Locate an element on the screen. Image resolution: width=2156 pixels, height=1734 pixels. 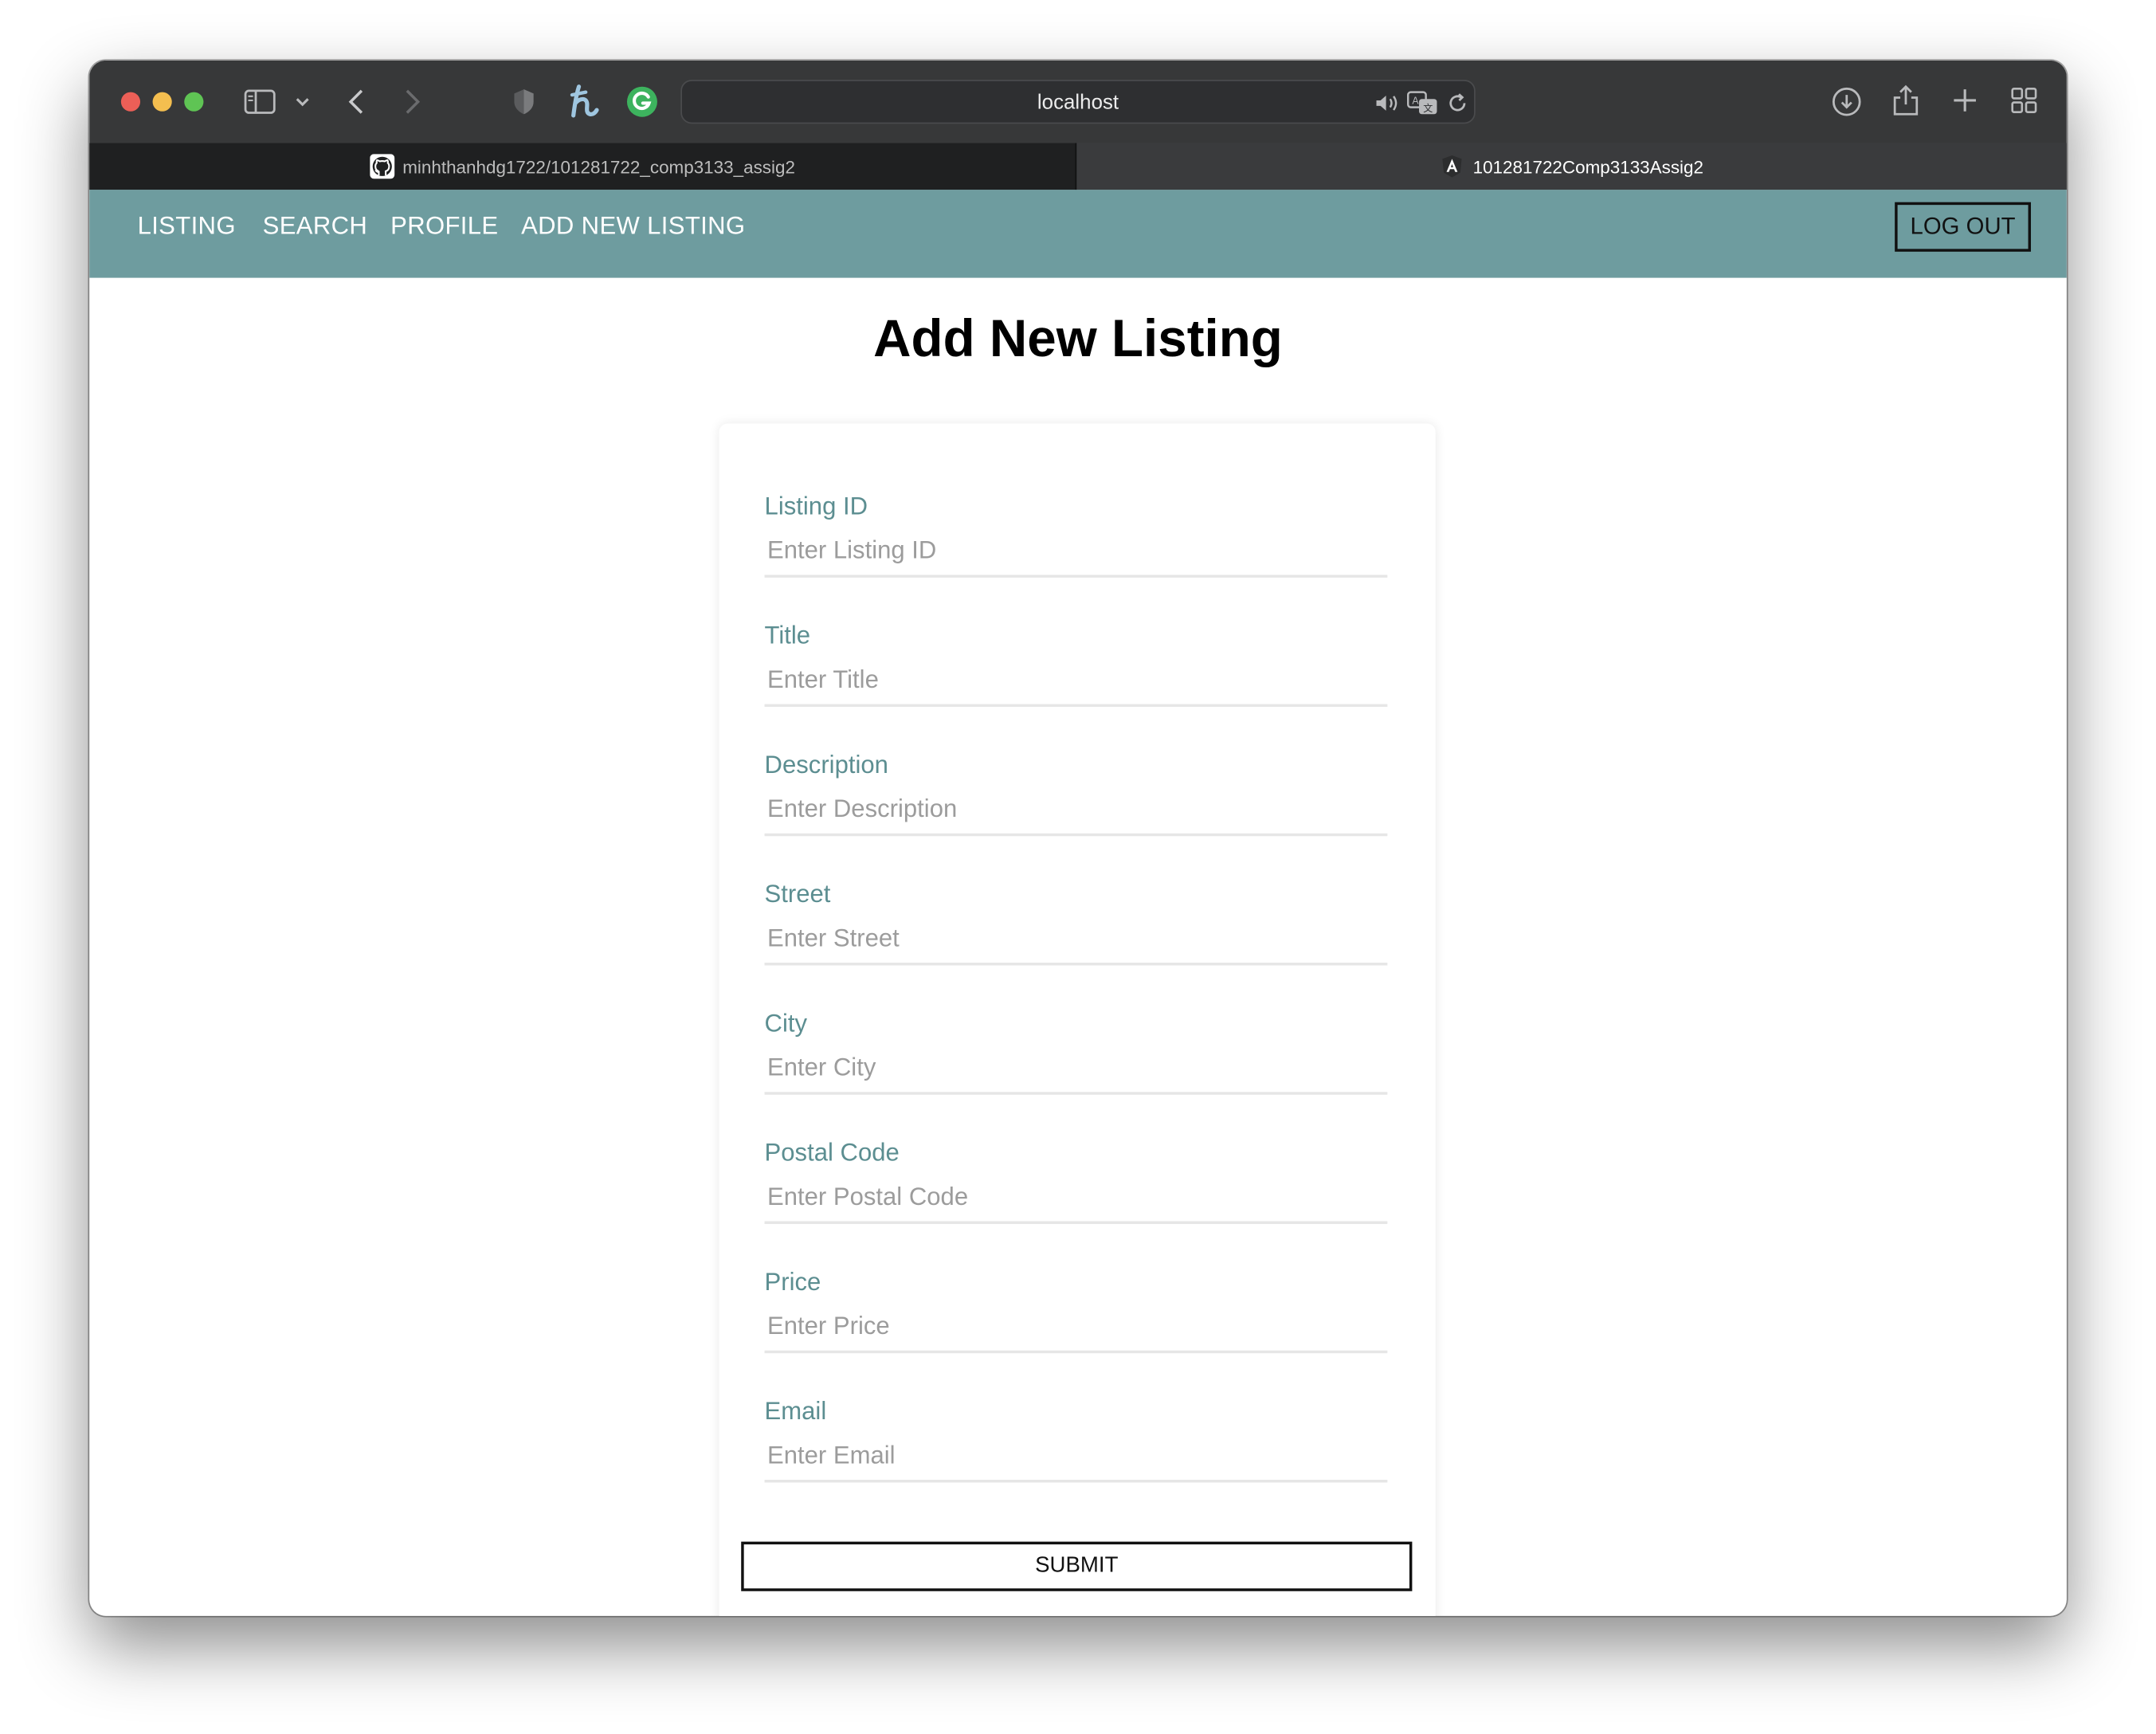
nav-link-add-new-listing: ADD NEW LISTING is located at coordinates (633, 226).